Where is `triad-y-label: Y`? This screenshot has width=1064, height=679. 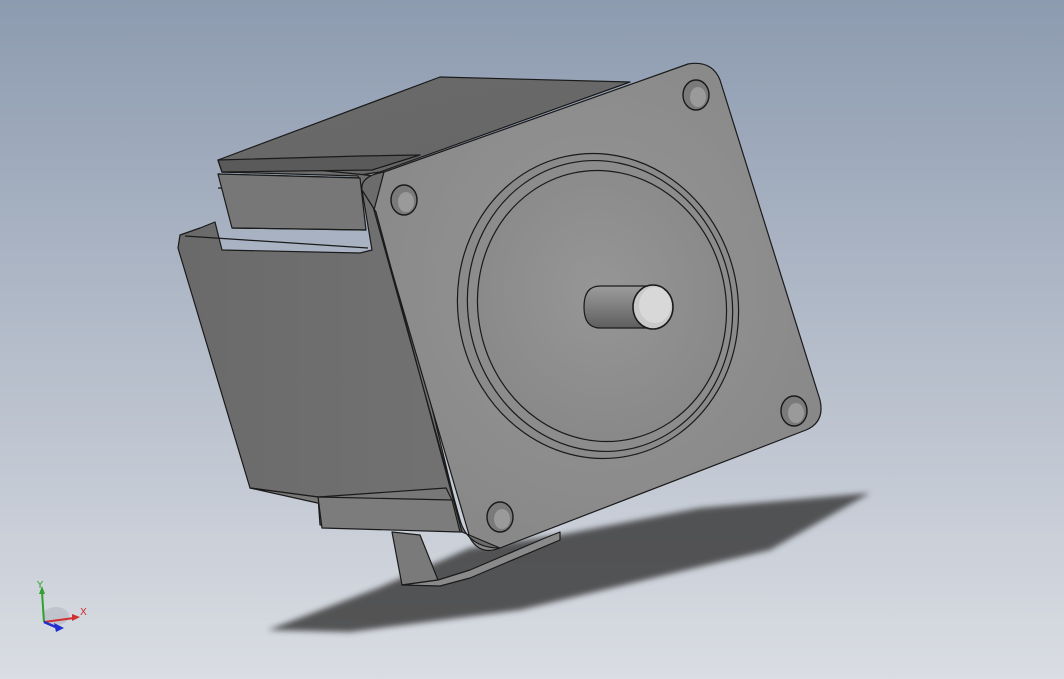 triad-y-label: Y is located at coordinates (40, 585).